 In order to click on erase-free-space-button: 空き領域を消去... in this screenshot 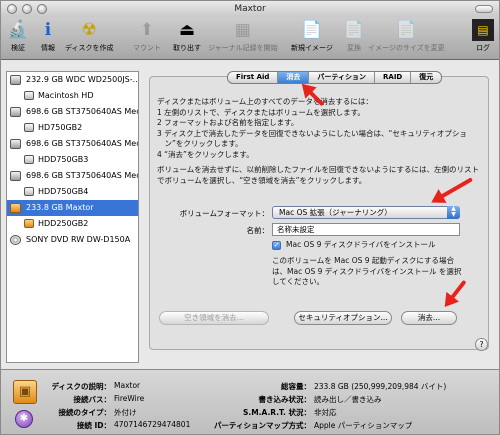, I will do `click(214, 318)`.